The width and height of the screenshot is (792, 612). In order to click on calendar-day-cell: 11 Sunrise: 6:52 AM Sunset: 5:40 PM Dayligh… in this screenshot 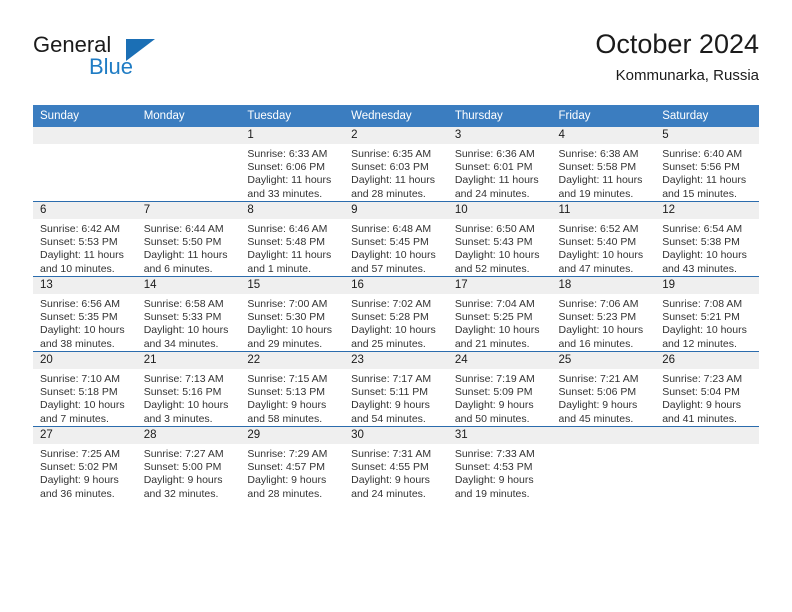, I will do `click(603, 239)`.